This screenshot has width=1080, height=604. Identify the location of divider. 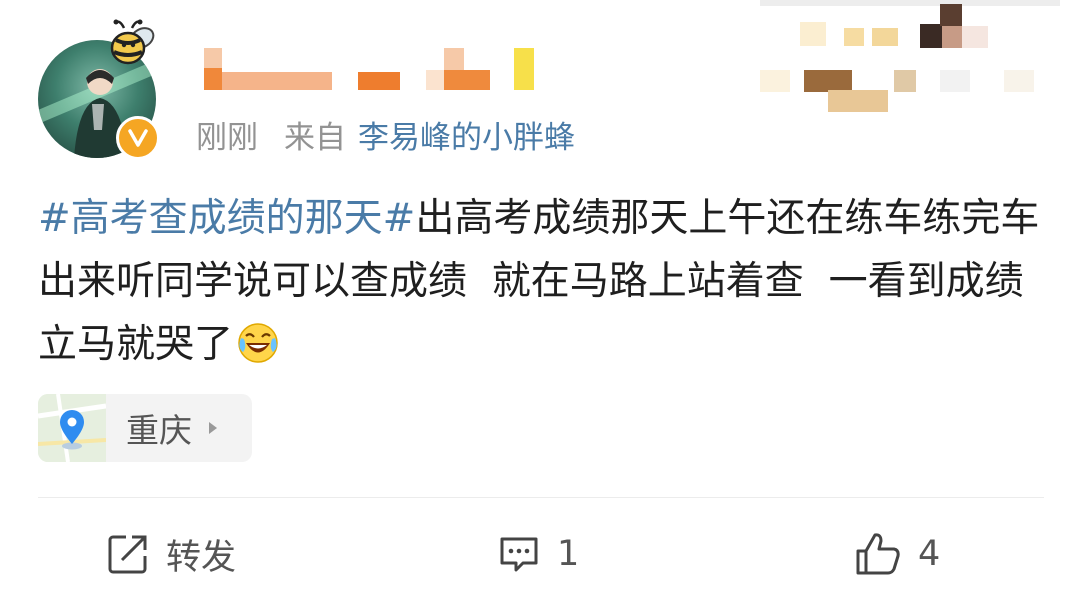
(541, 497).